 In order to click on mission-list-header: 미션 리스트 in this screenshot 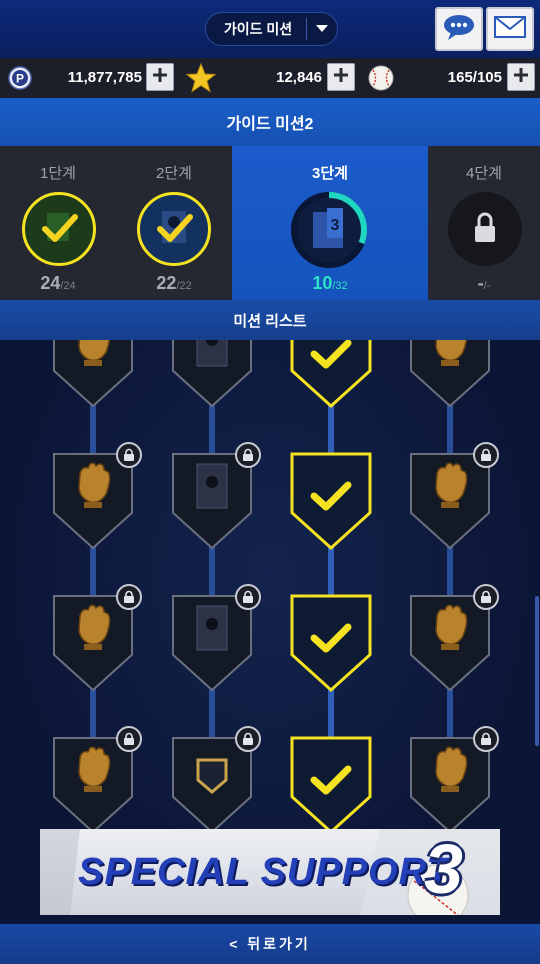, I will do `click(270, 320)`.